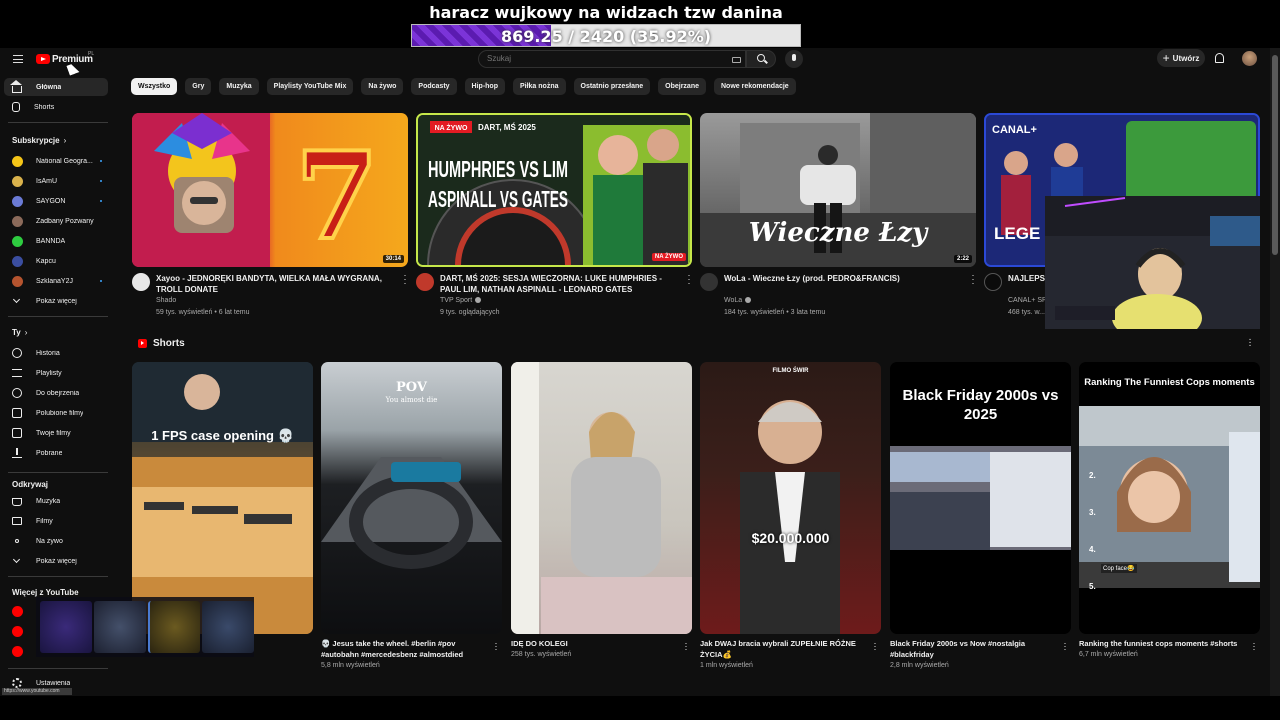  What do you see at coordinates (239, 86) in the screenshot?
I see `filter-chip: Muzyka` at bounding box center [239, 86].